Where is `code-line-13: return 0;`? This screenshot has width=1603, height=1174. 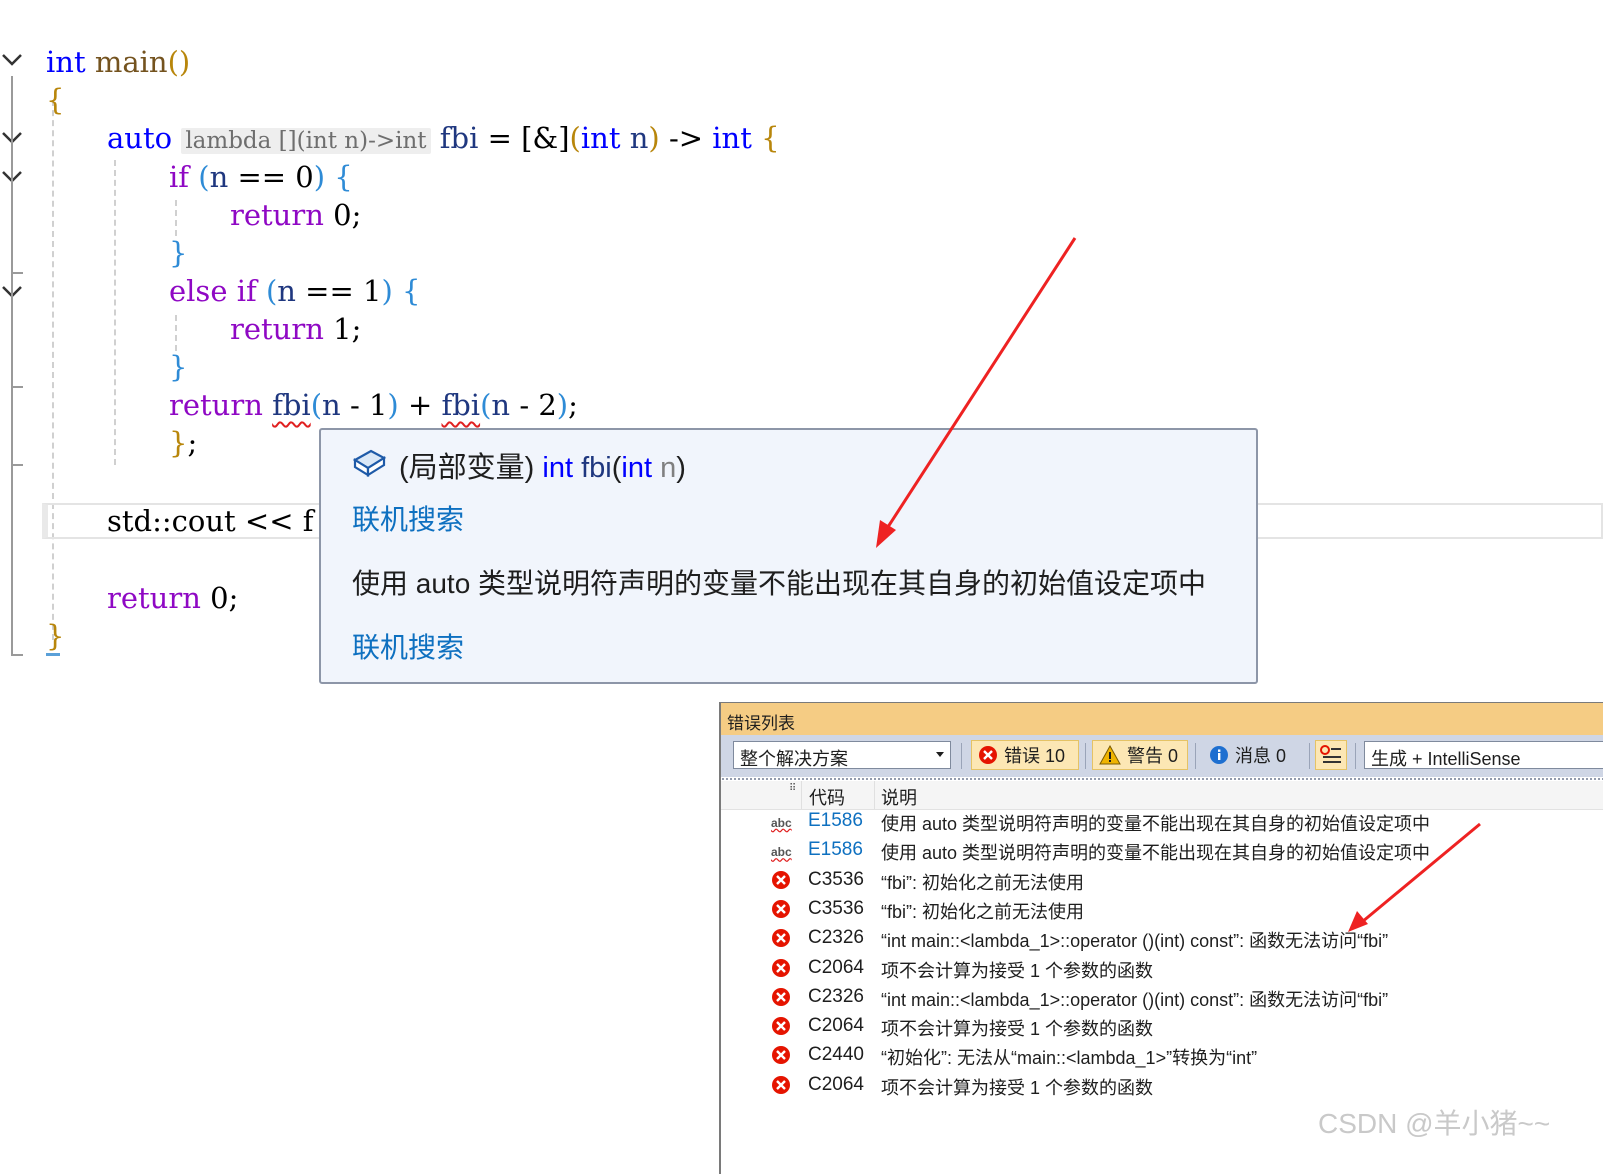
code-line-13: return 0; is located at coordinates (173, 598).